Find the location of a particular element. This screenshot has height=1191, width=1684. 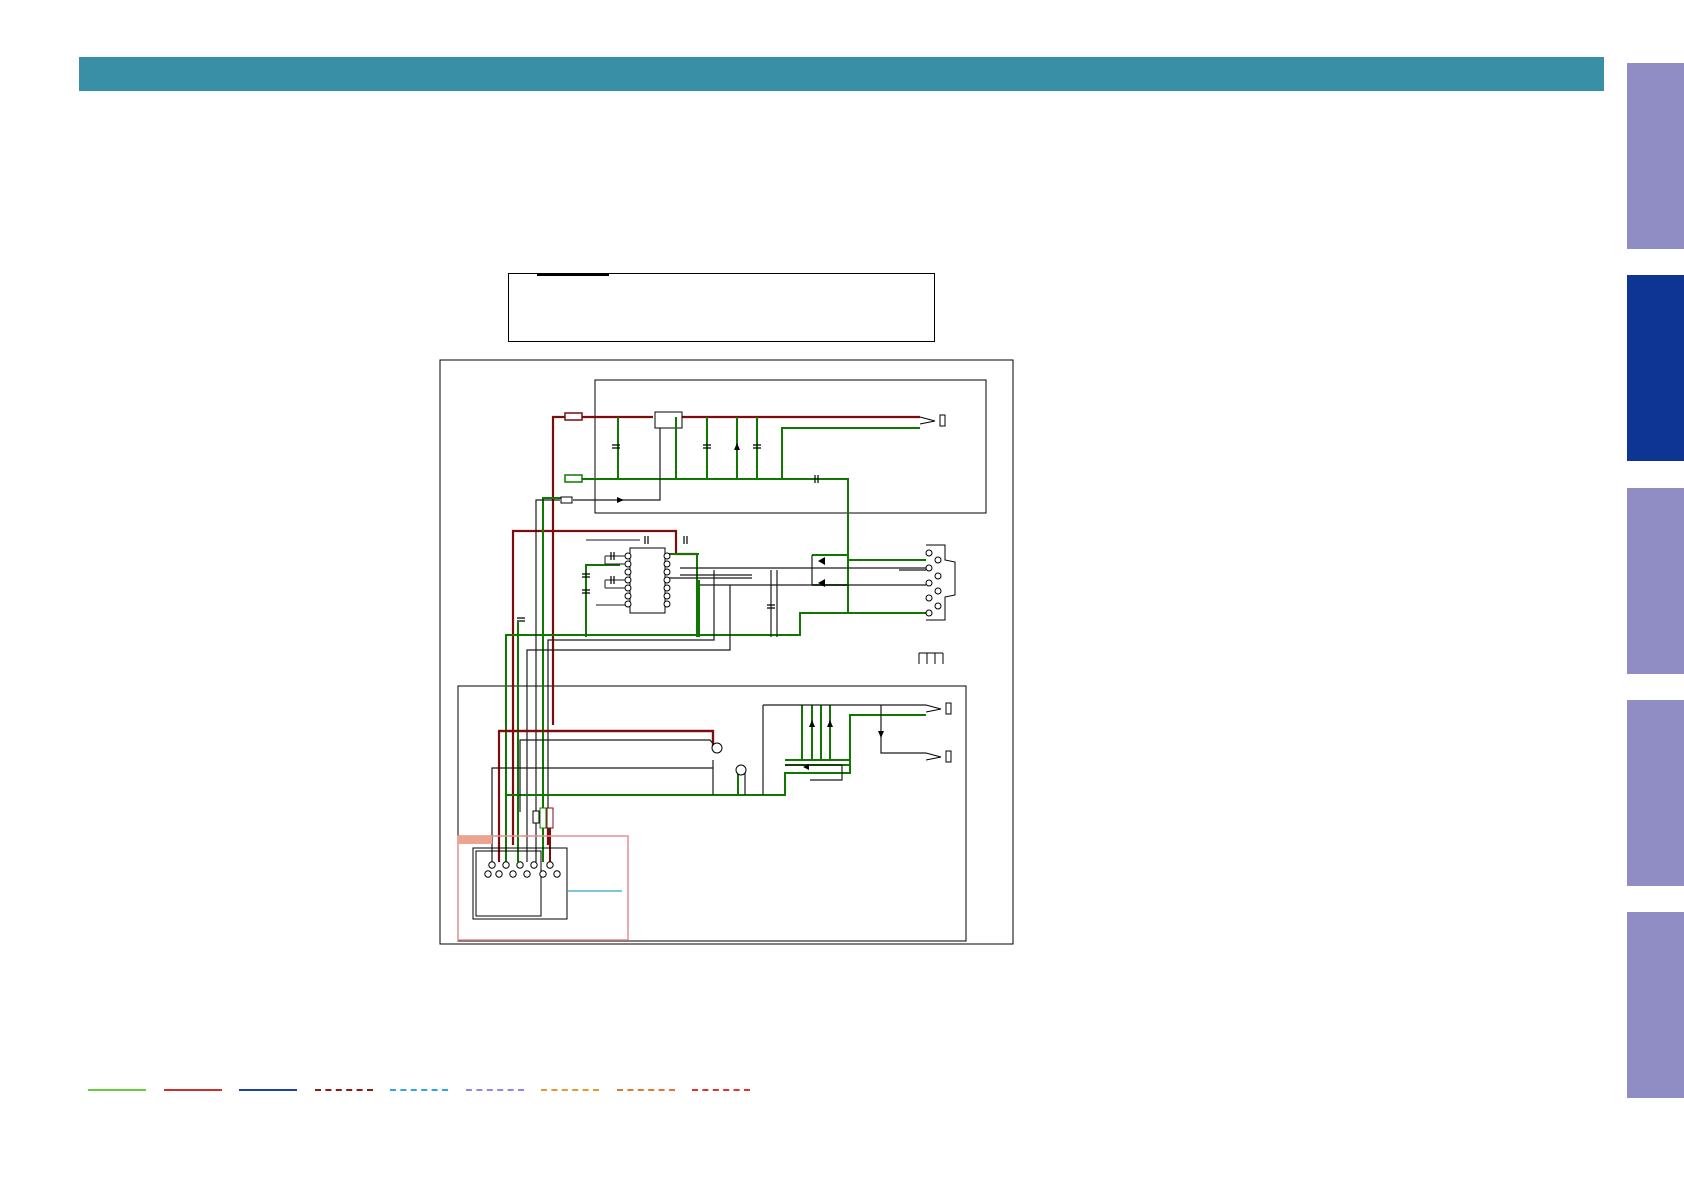

terminal-pins is located at coordinates (522, 869).